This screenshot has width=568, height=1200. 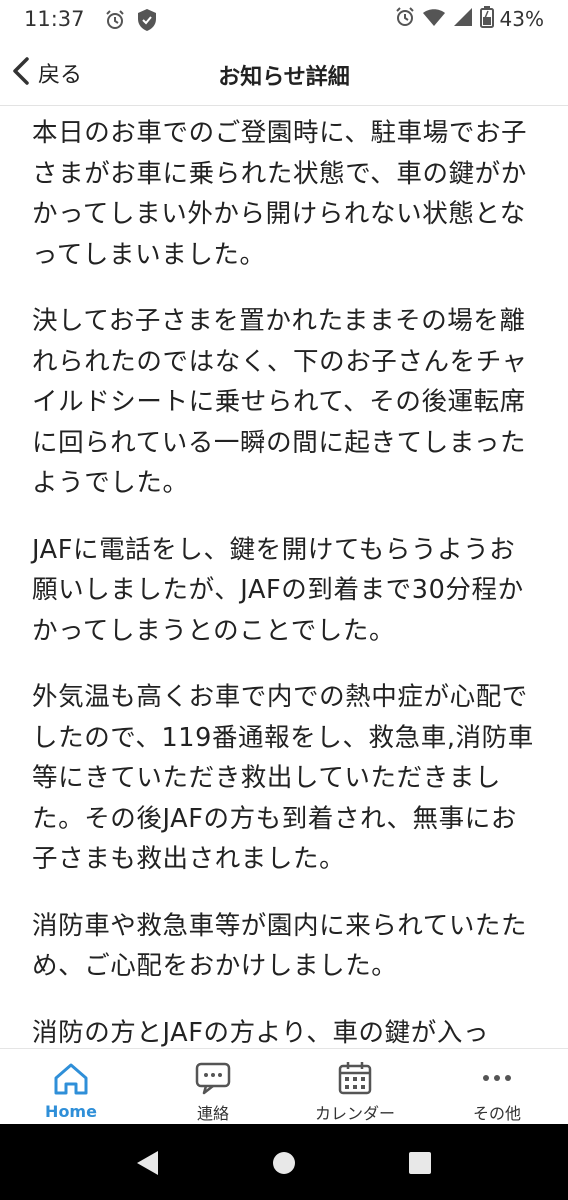 I want to click on nav-item-calendar: カレンダー, so click(x=355, y=1086).